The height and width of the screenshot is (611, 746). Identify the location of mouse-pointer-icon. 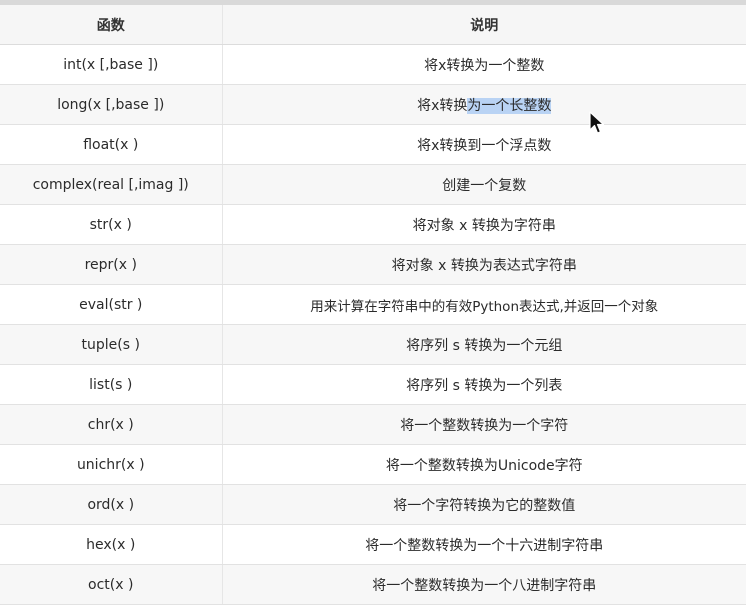
(597, 122).